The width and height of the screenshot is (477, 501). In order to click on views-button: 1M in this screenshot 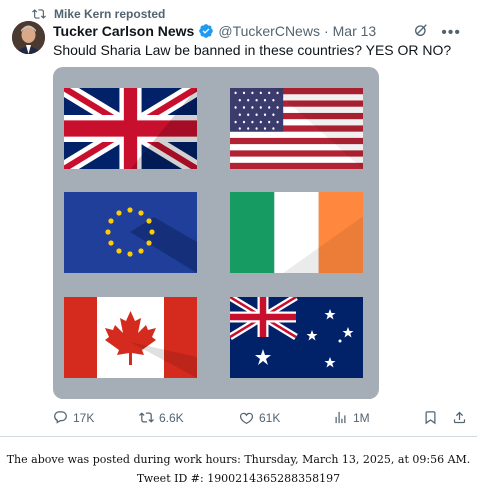, I will do `click(378, 417)`.